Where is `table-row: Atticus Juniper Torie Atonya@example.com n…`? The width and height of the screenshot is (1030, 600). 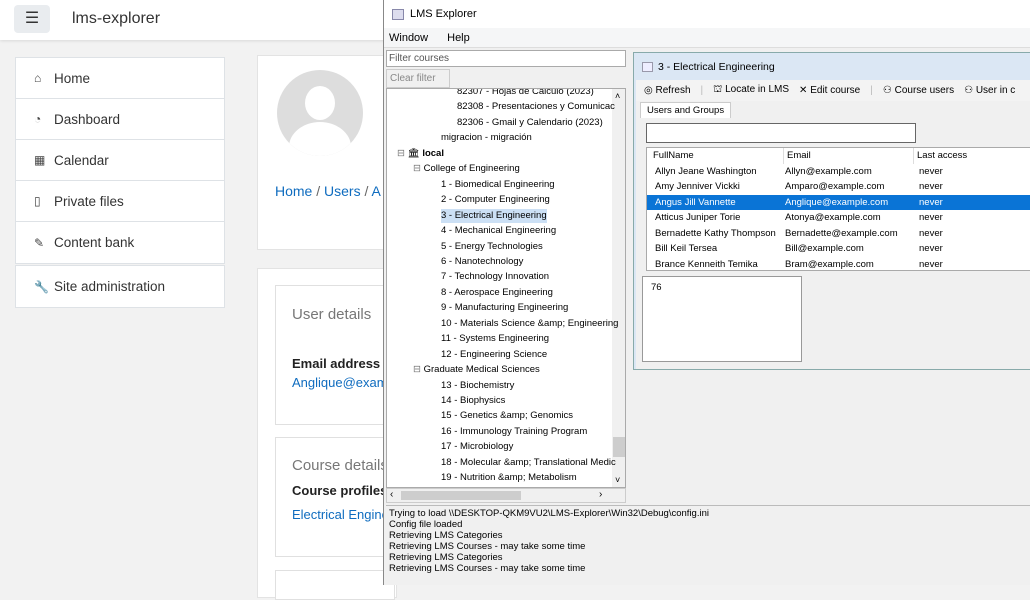
table-row: Atticus Juniper Torie Atonya@example.com n… is located at coordinates (838, 218).